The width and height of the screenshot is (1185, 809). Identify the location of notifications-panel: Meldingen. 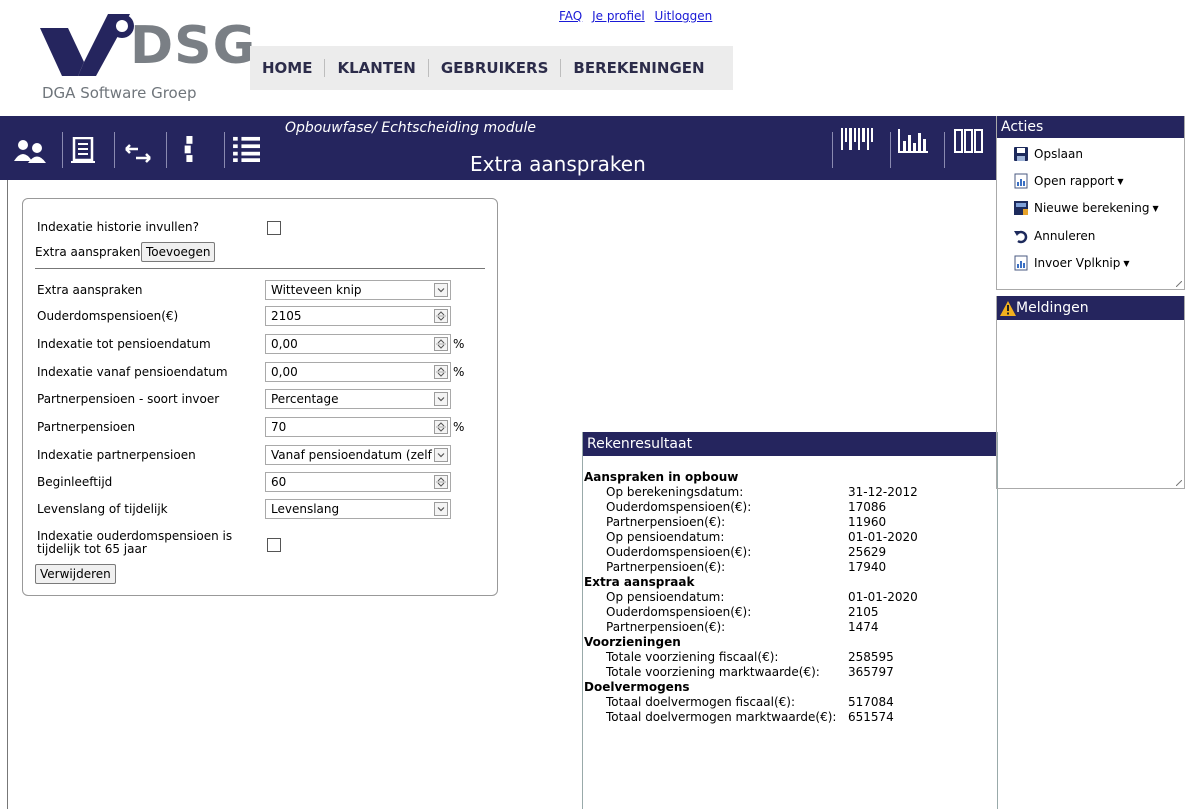
(1090, 392).